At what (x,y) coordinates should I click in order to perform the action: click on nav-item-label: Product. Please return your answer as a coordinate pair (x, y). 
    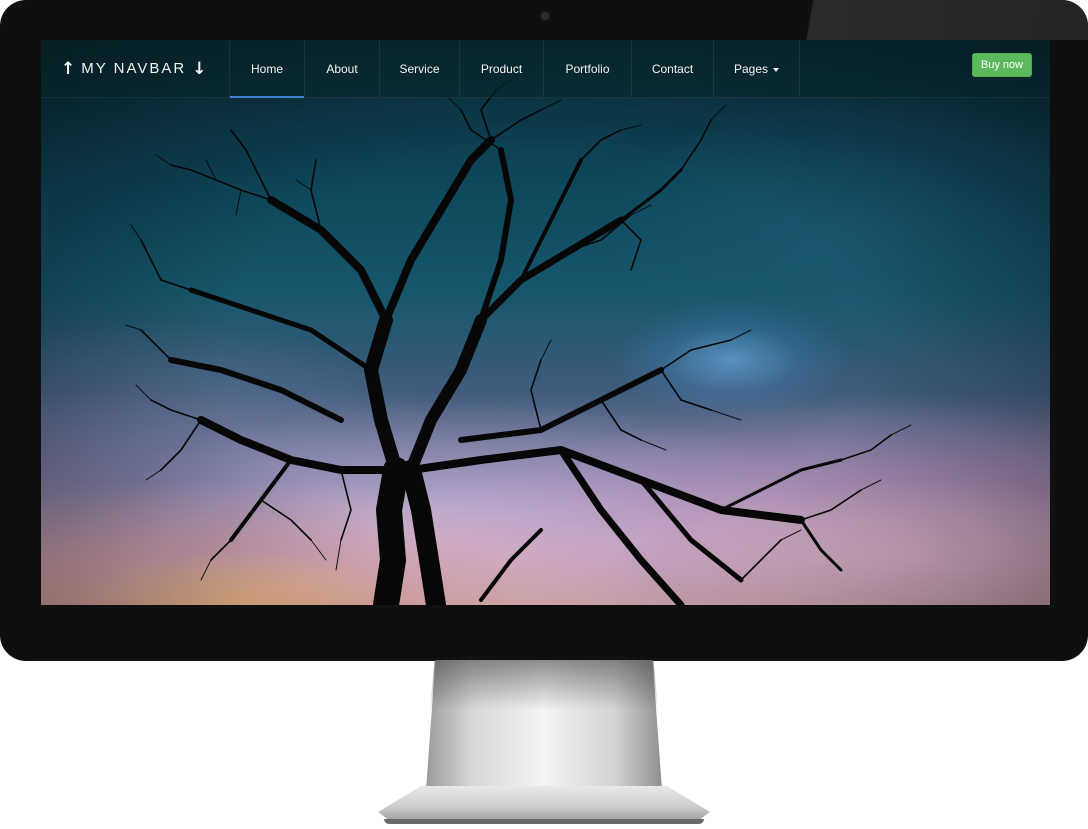
    Looking at the image, I should click on (501, 68).